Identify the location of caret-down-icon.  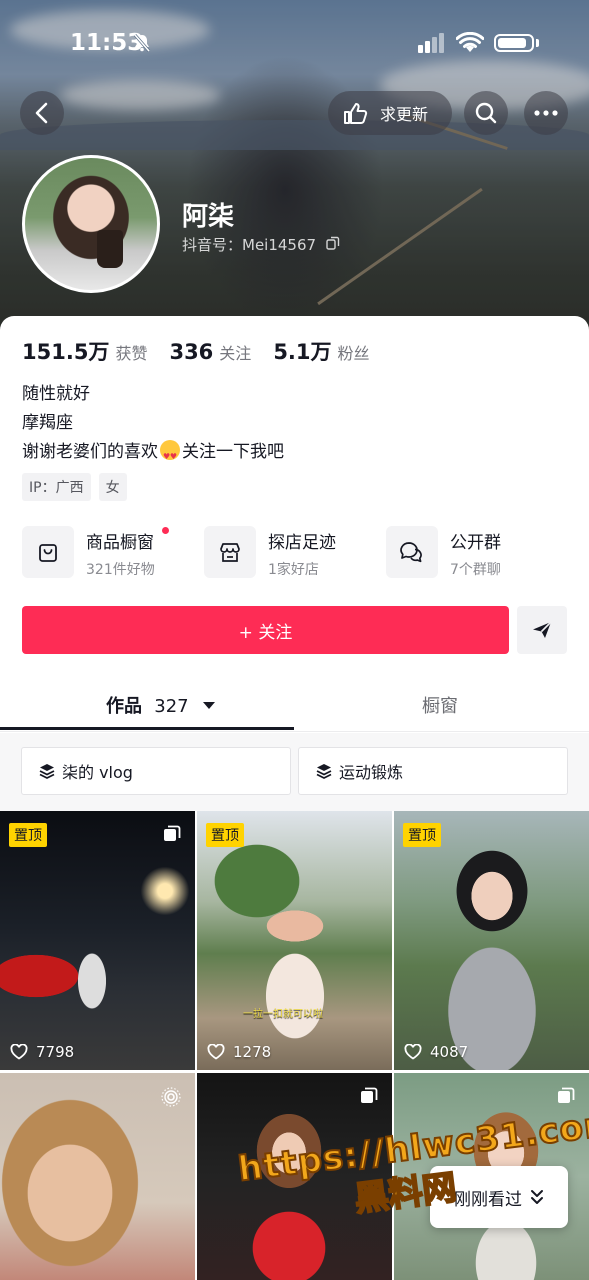
(208, 705).